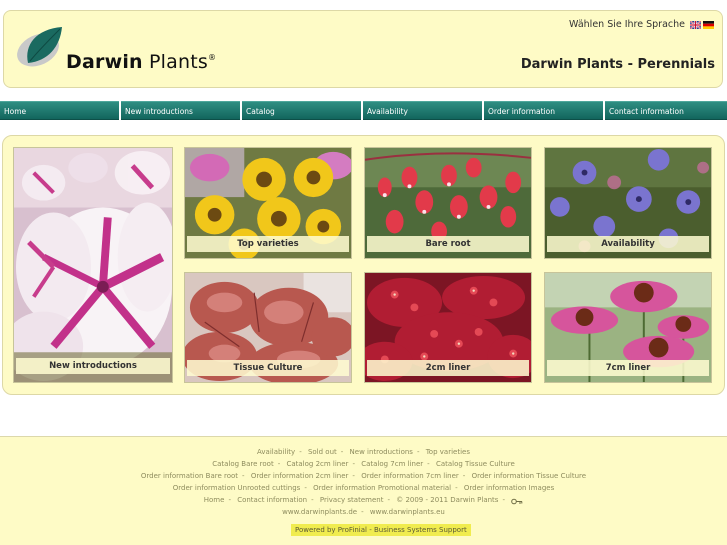 The width and height of the screenshot is (727, 545). What do you see at coordinates (272, 500) in the screenshot?
I see `footer-link-contact-information: Contact information` at bounding box center [272, 500].